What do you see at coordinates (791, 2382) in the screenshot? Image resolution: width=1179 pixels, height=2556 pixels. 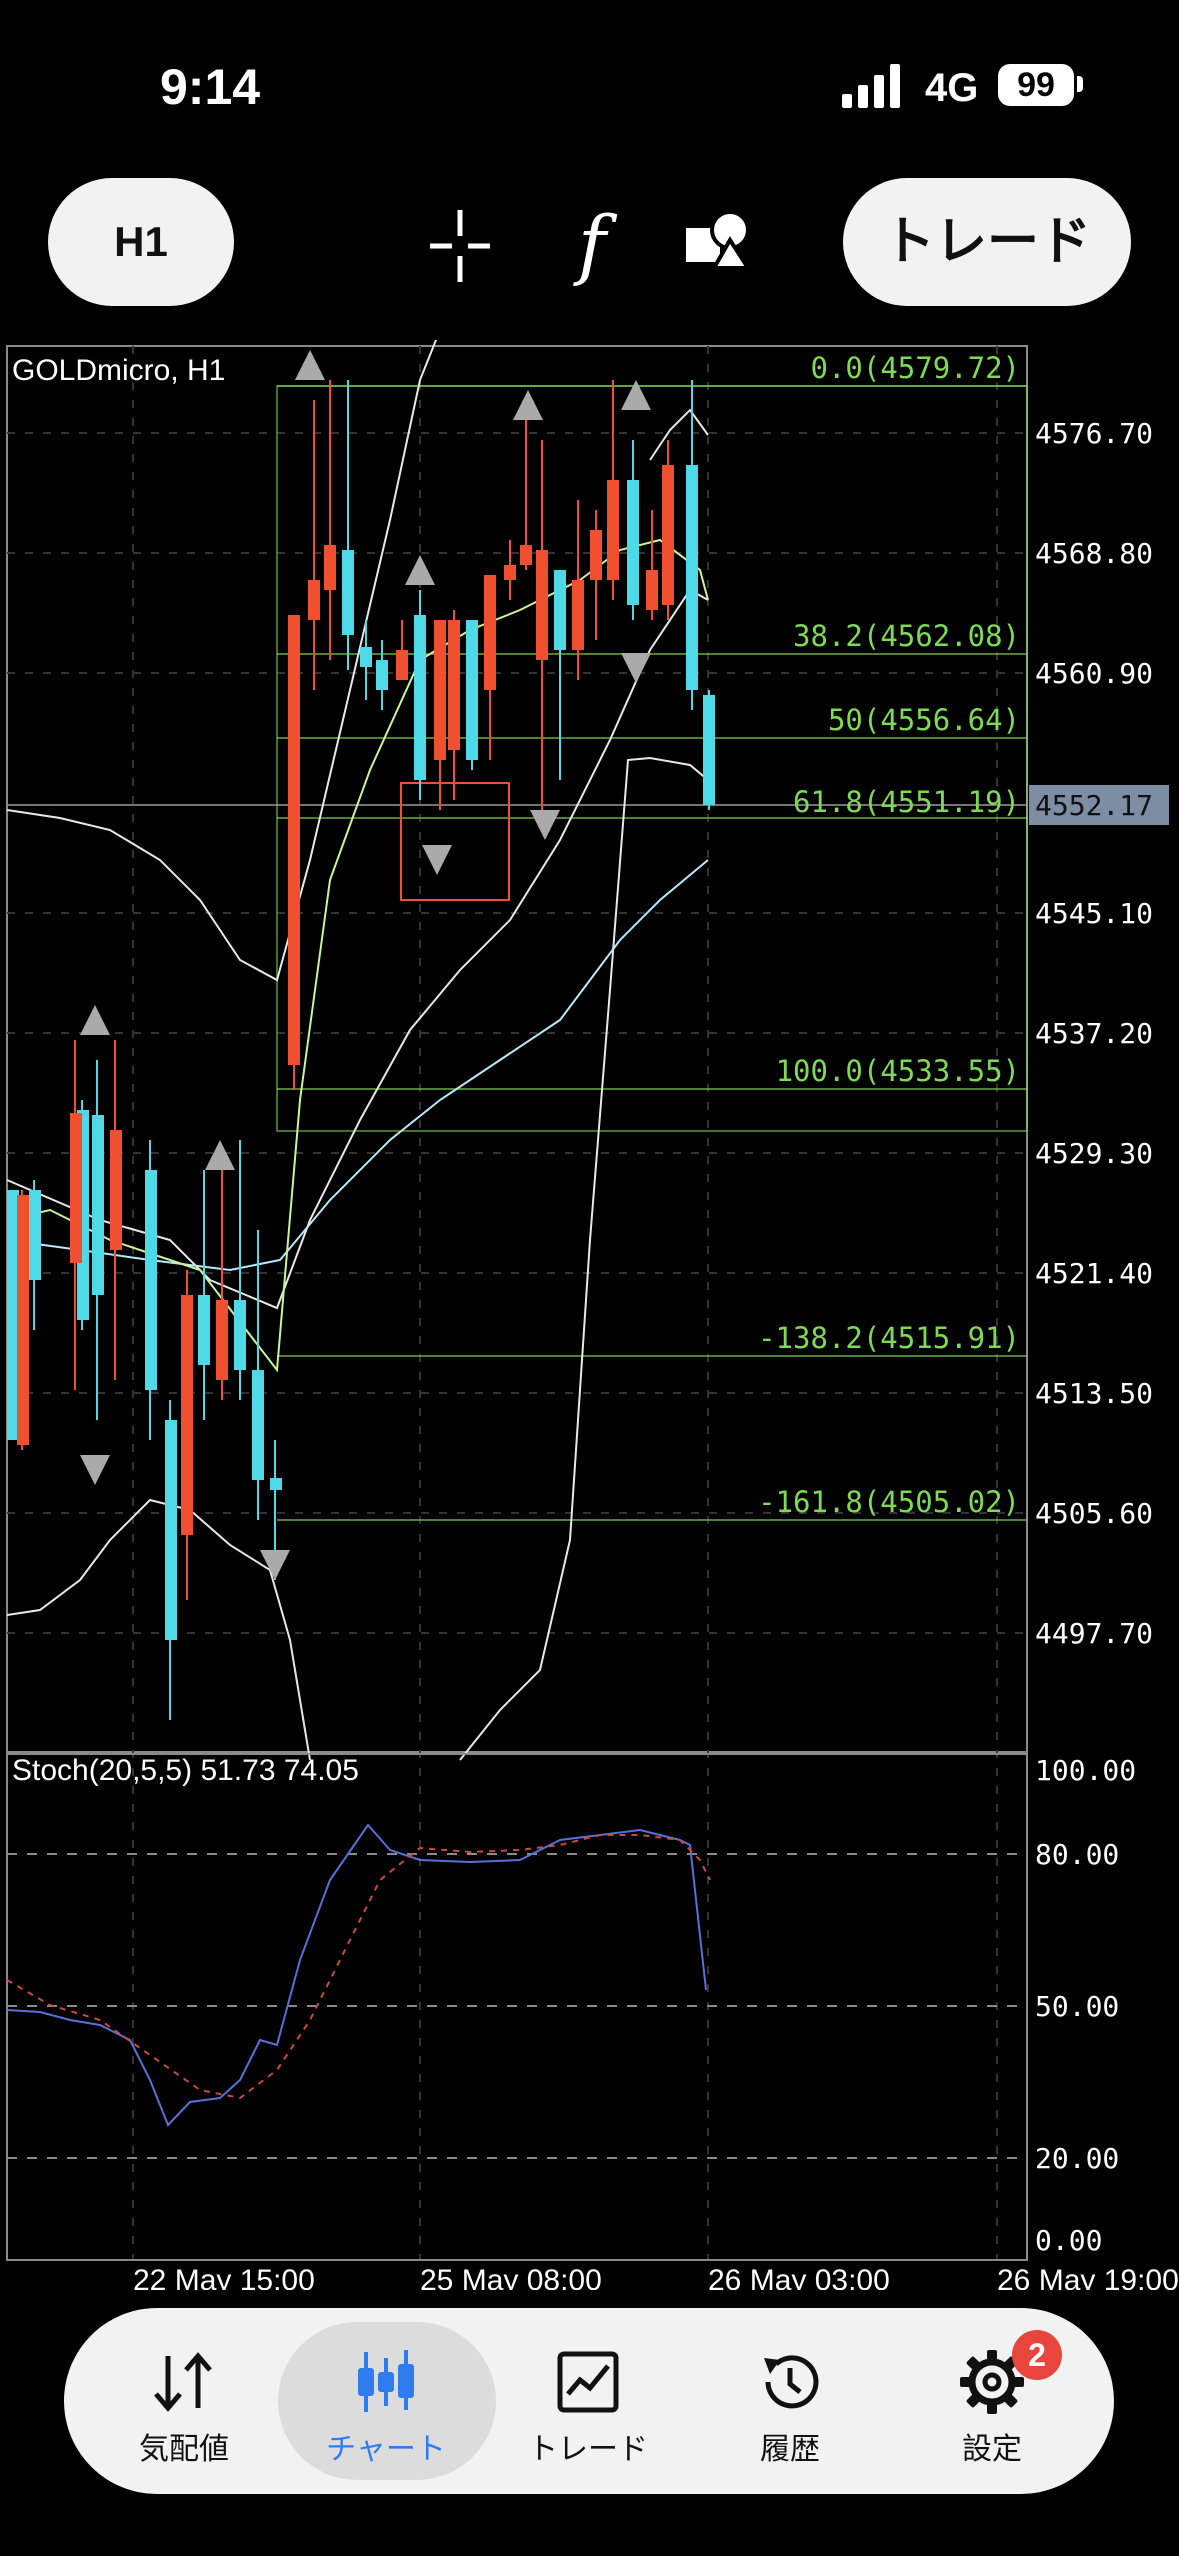 I see `history-icon` at bounding box center [791, 2382].